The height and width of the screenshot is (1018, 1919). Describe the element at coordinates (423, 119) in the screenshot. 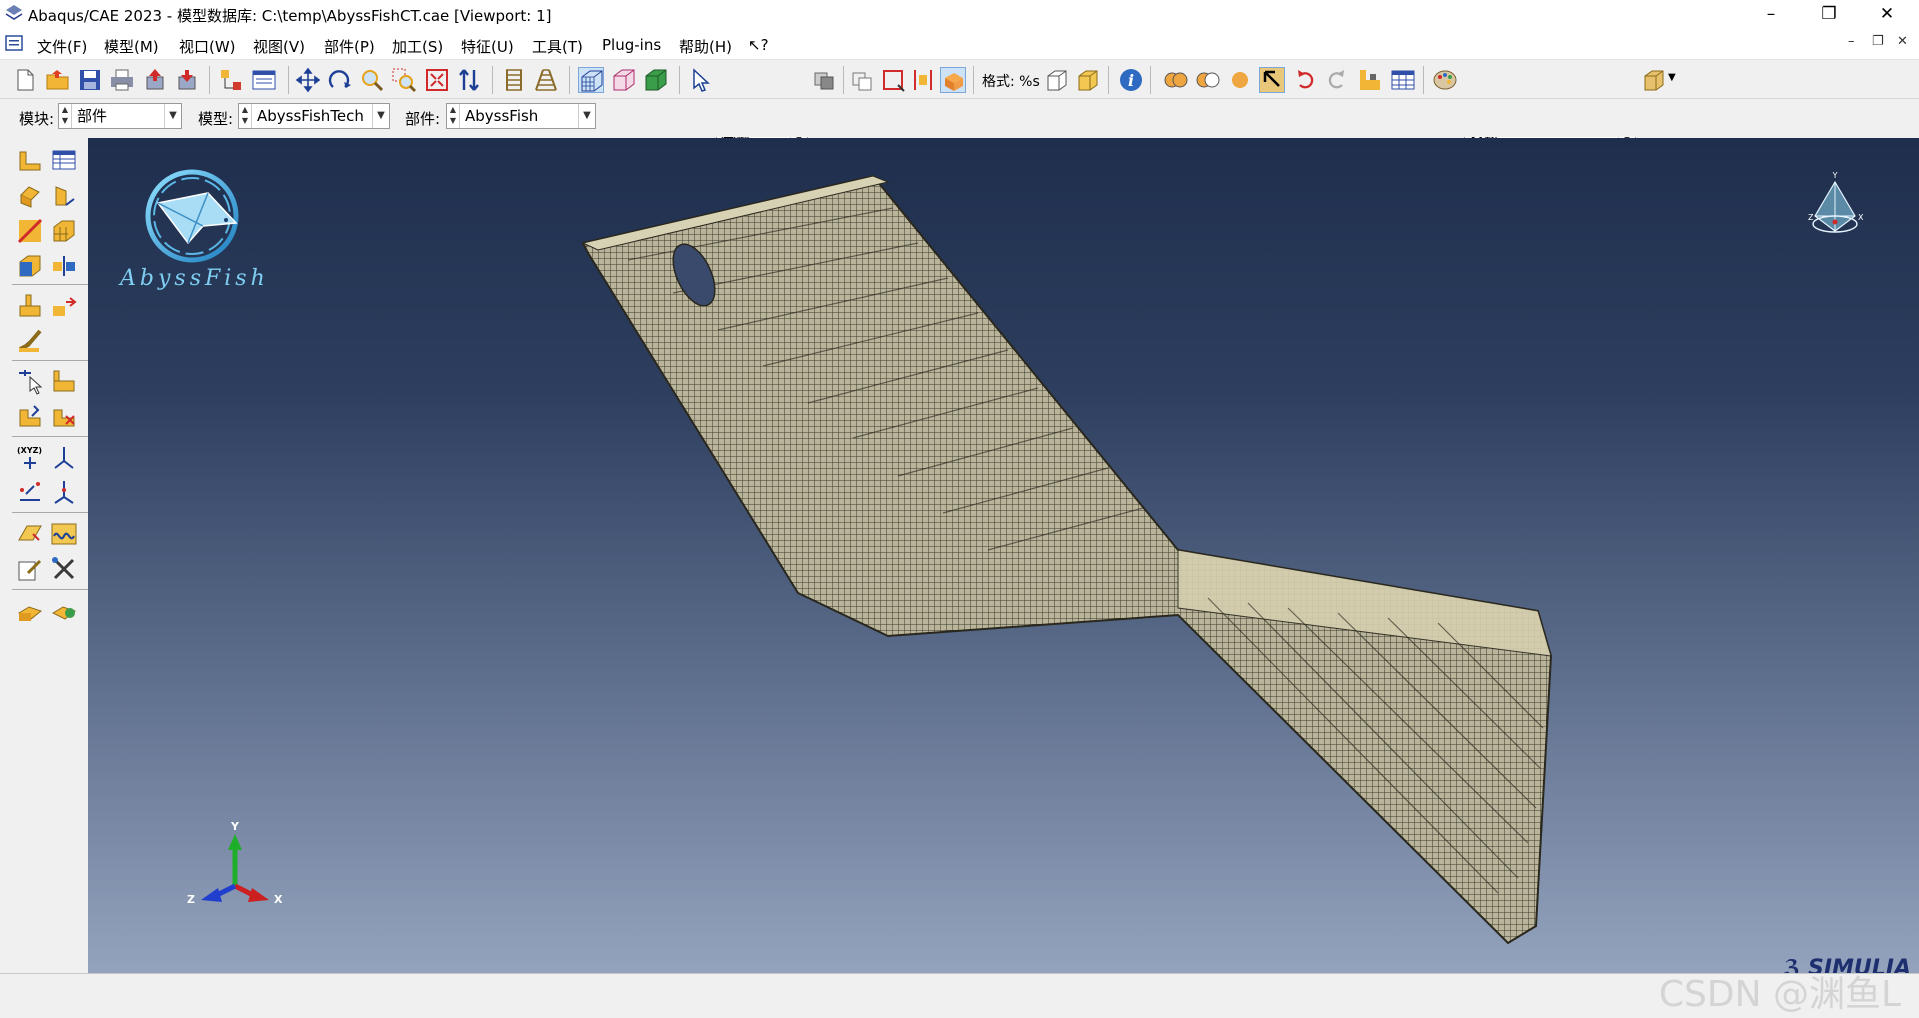

I see `part-label: 部件:` at that location.